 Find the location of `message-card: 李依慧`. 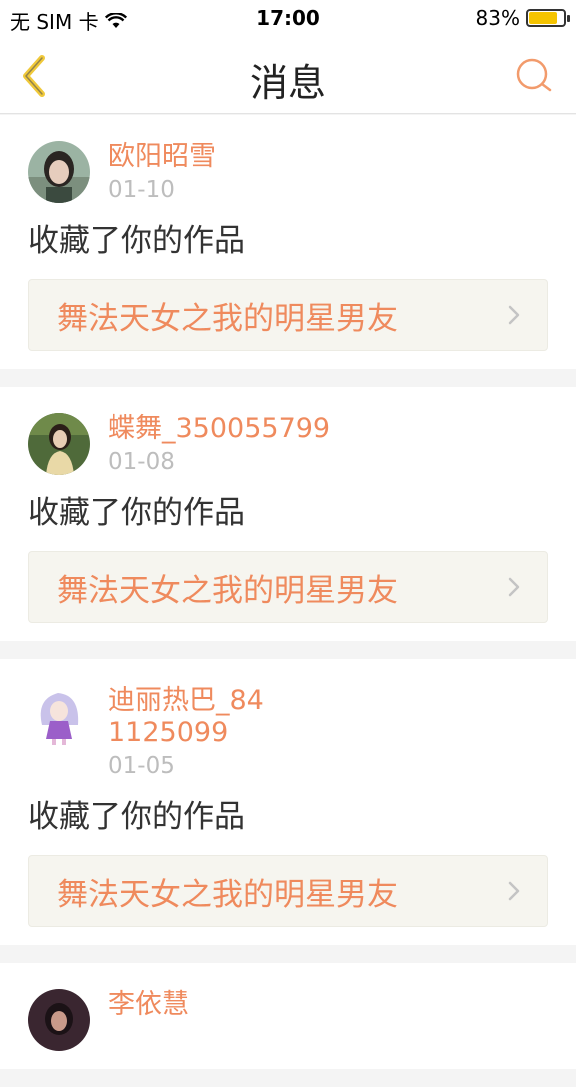

message-card: 李依慧 is located at coordinates (288, 1016).